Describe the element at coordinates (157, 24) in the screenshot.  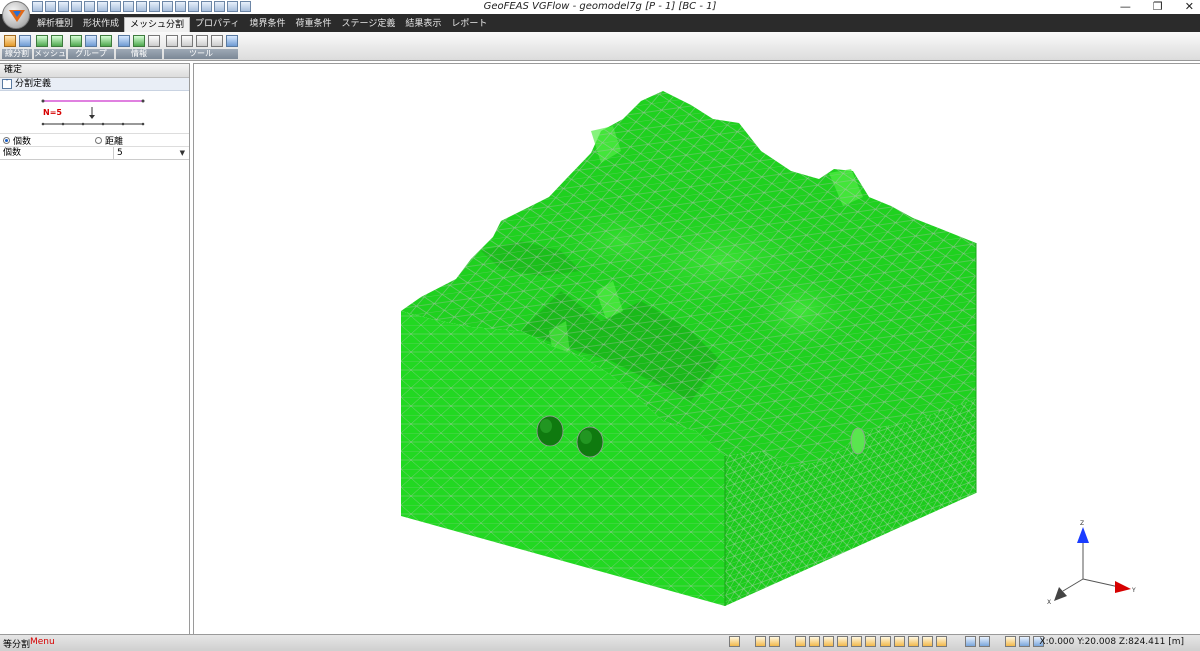
I see `tab-mesh: メッシュ分割` at that location.